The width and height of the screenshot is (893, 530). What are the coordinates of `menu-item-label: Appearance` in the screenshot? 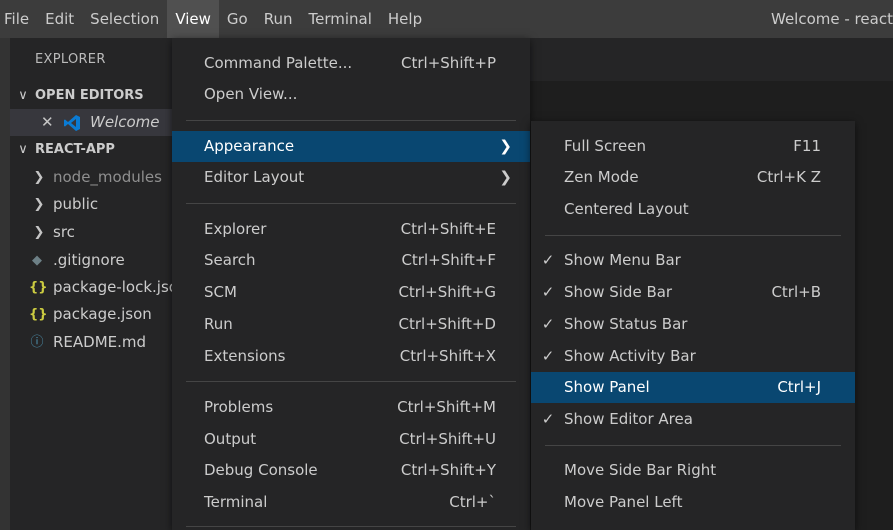 It's located at (249, 146).